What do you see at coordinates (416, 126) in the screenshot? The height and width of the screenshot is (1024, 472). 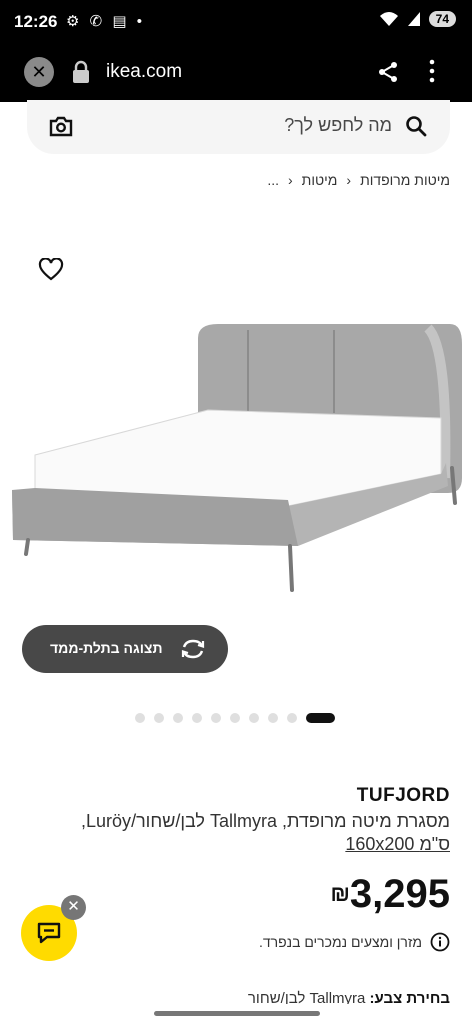 I see `search-icon` at bounding box center [416, 126].